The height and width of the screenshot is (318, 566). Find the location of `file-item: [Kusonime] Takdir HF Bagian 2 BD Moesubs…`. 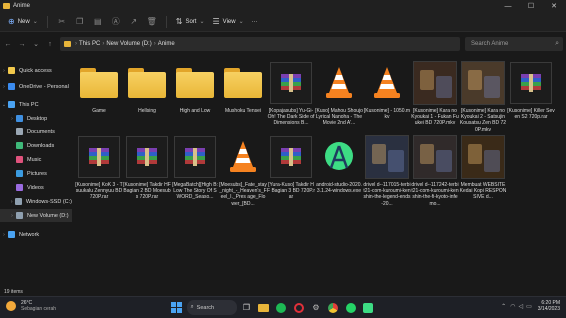

file-item: [Kusonime] Takdir HF Bagian 2 BD Moesubs… is located at coordinates (147, 167).